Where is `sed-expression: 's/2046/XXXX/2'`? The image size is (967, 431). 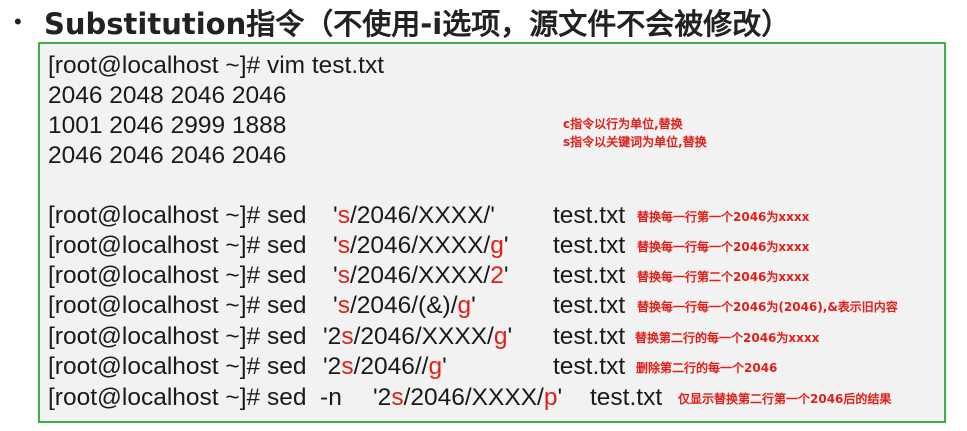 sed-expression: 's/2046/XXXX/2' is located at coordinates (421, 276).